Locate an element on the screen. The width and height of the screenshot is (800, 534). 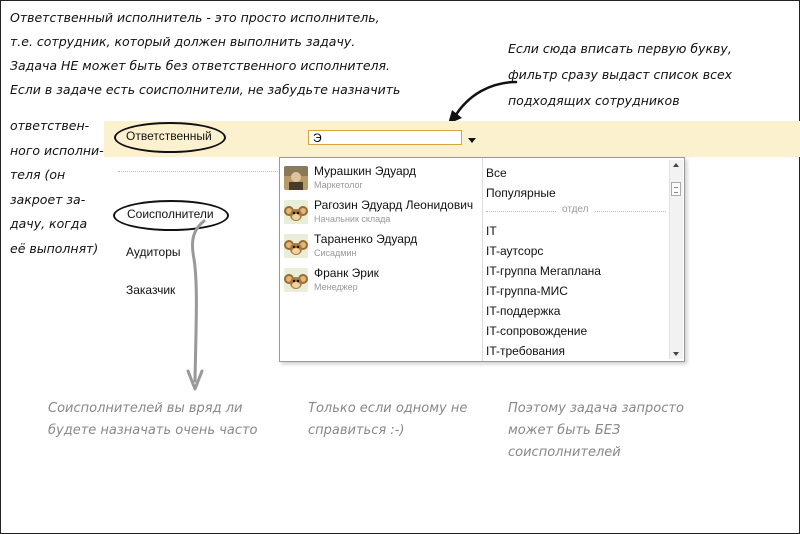
annotation-line: ного исполни- is located at coordinates (57, 150).